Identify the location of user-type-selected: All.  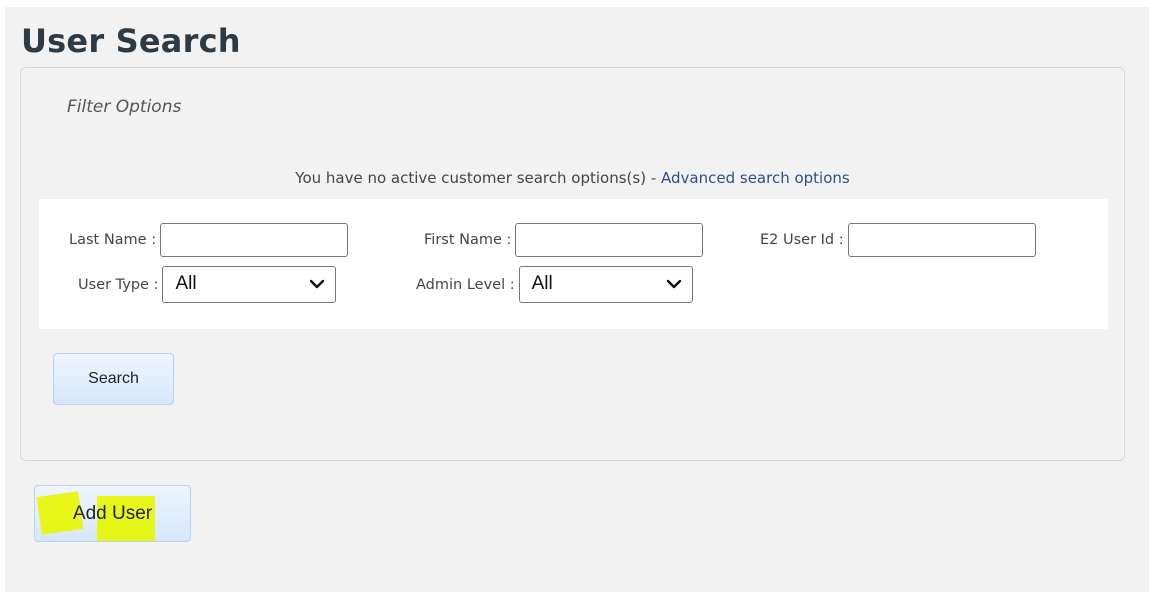
(186, 283).